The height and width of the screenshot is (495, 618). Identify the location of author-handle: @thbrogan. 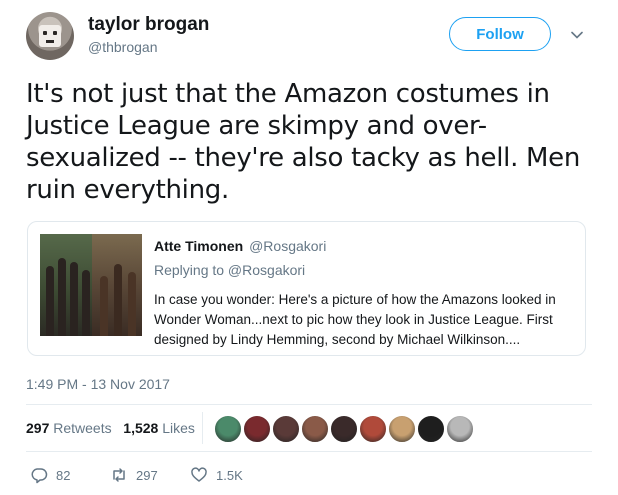
(122, 47).